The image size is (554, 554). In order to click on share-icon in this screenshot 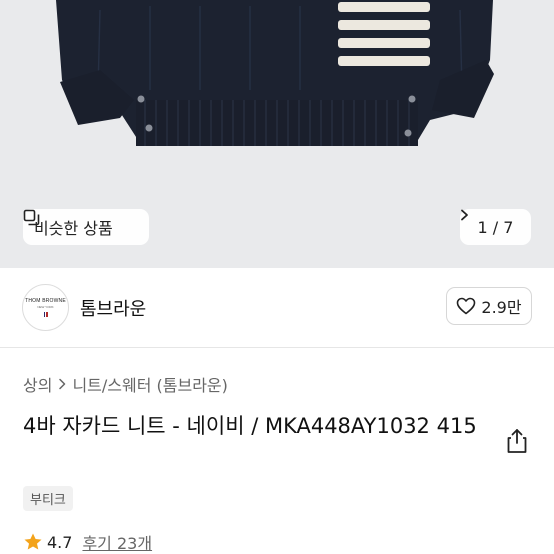, I will do `click(517, 441)`.